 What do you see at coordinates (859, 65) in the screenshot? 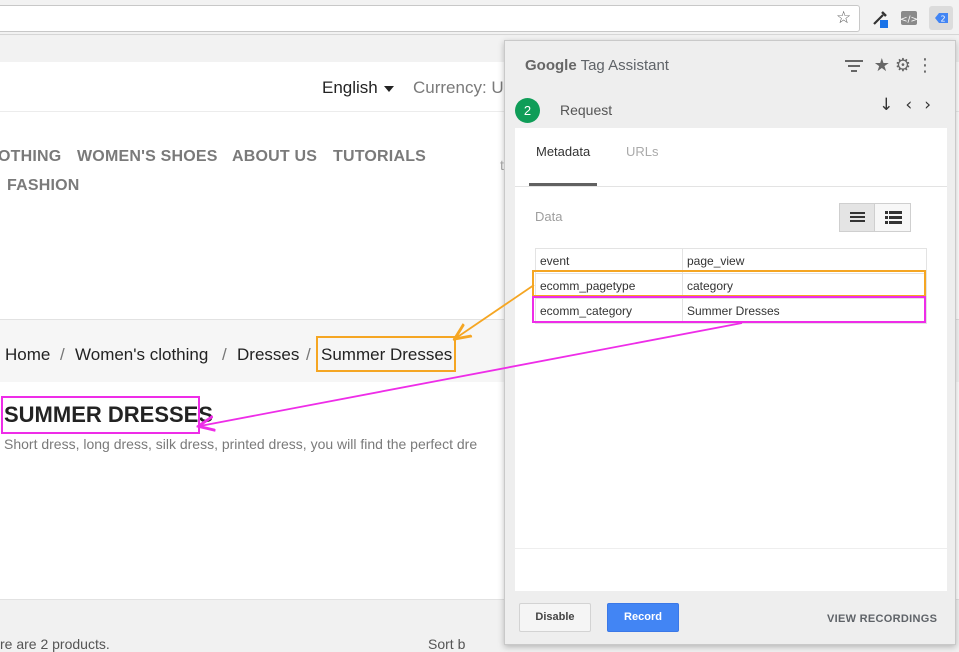
I see `filter-icon` at bounding box center [859, 65].